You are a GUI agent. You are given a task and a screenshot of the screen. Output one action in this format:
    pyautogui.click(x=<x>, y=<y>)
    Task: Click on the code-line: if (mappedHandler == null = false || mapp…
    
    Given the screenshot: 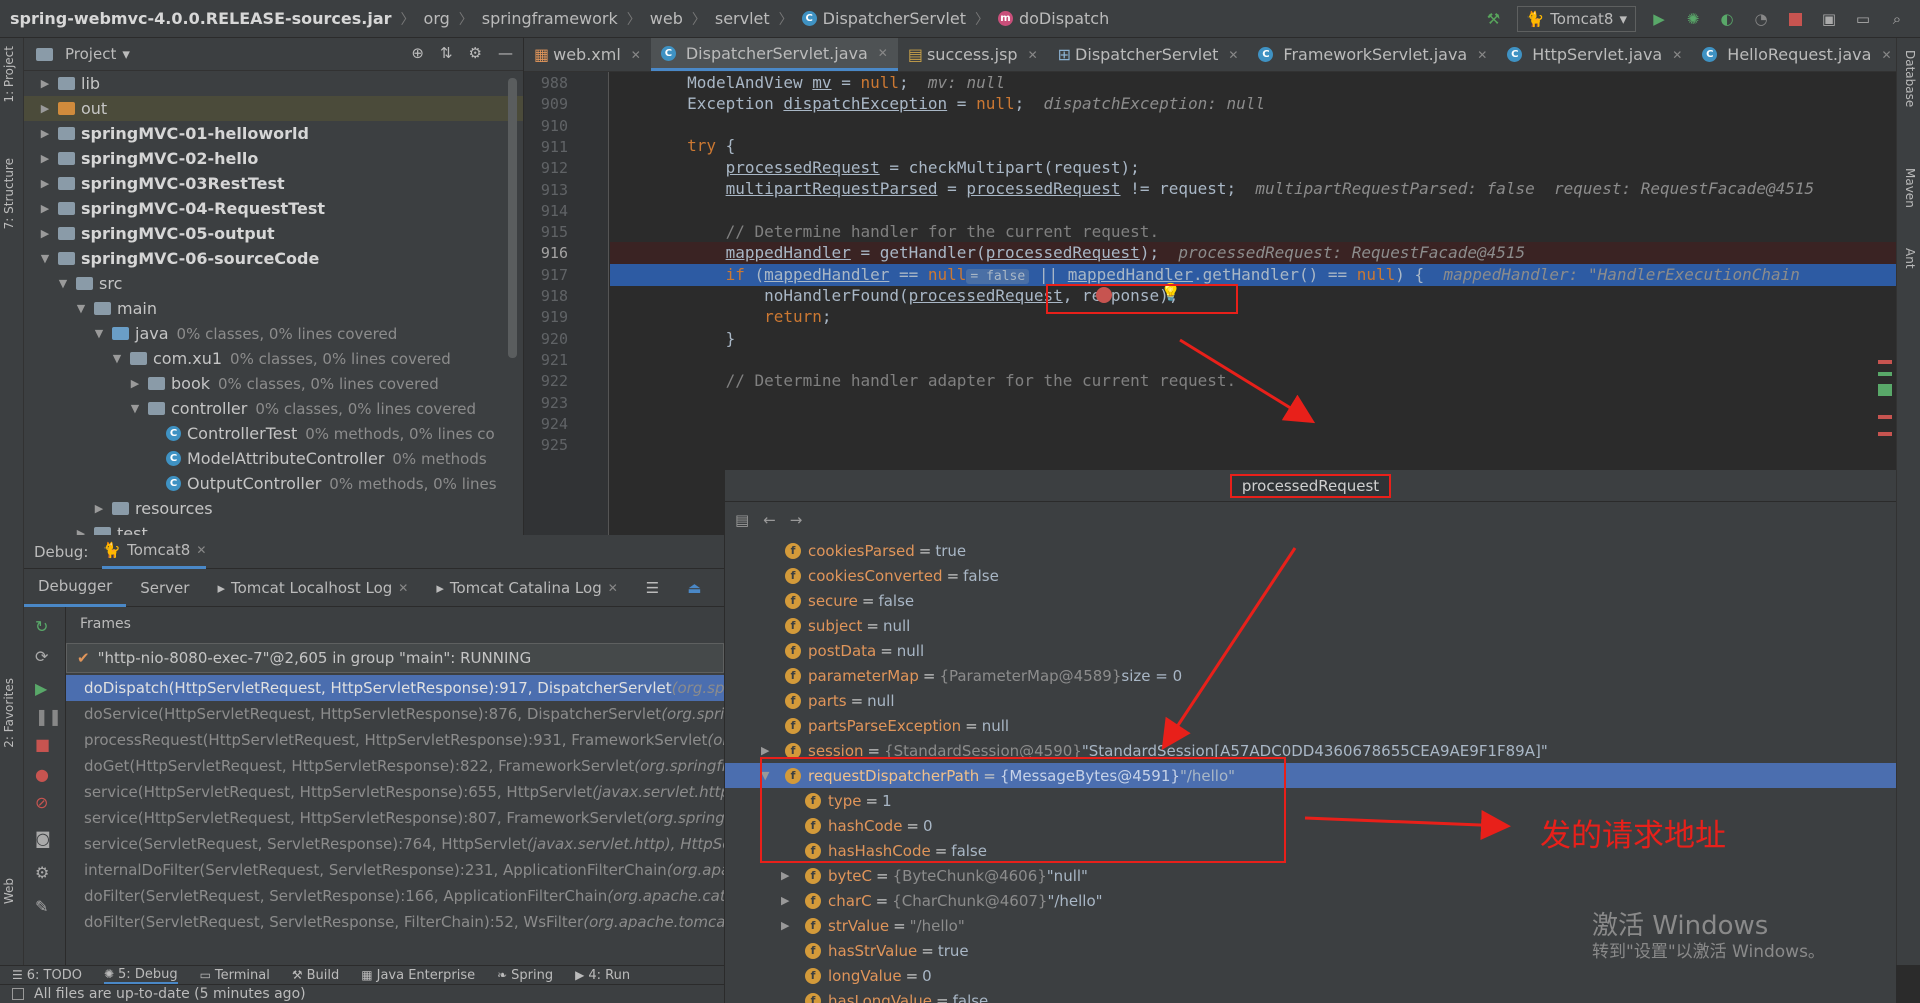 What is the action you would take?
    pyautogui.click(x=1253, y=275)
    